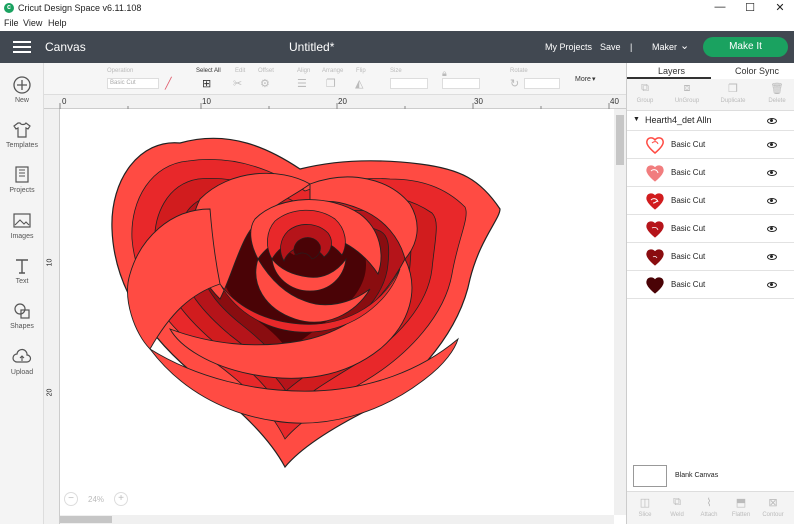 The height and width of the screenshot is (524, 794). Describe the element at coordinates (333, 71) in the screenshot. I see `arrange-label: Arrange` at that location.